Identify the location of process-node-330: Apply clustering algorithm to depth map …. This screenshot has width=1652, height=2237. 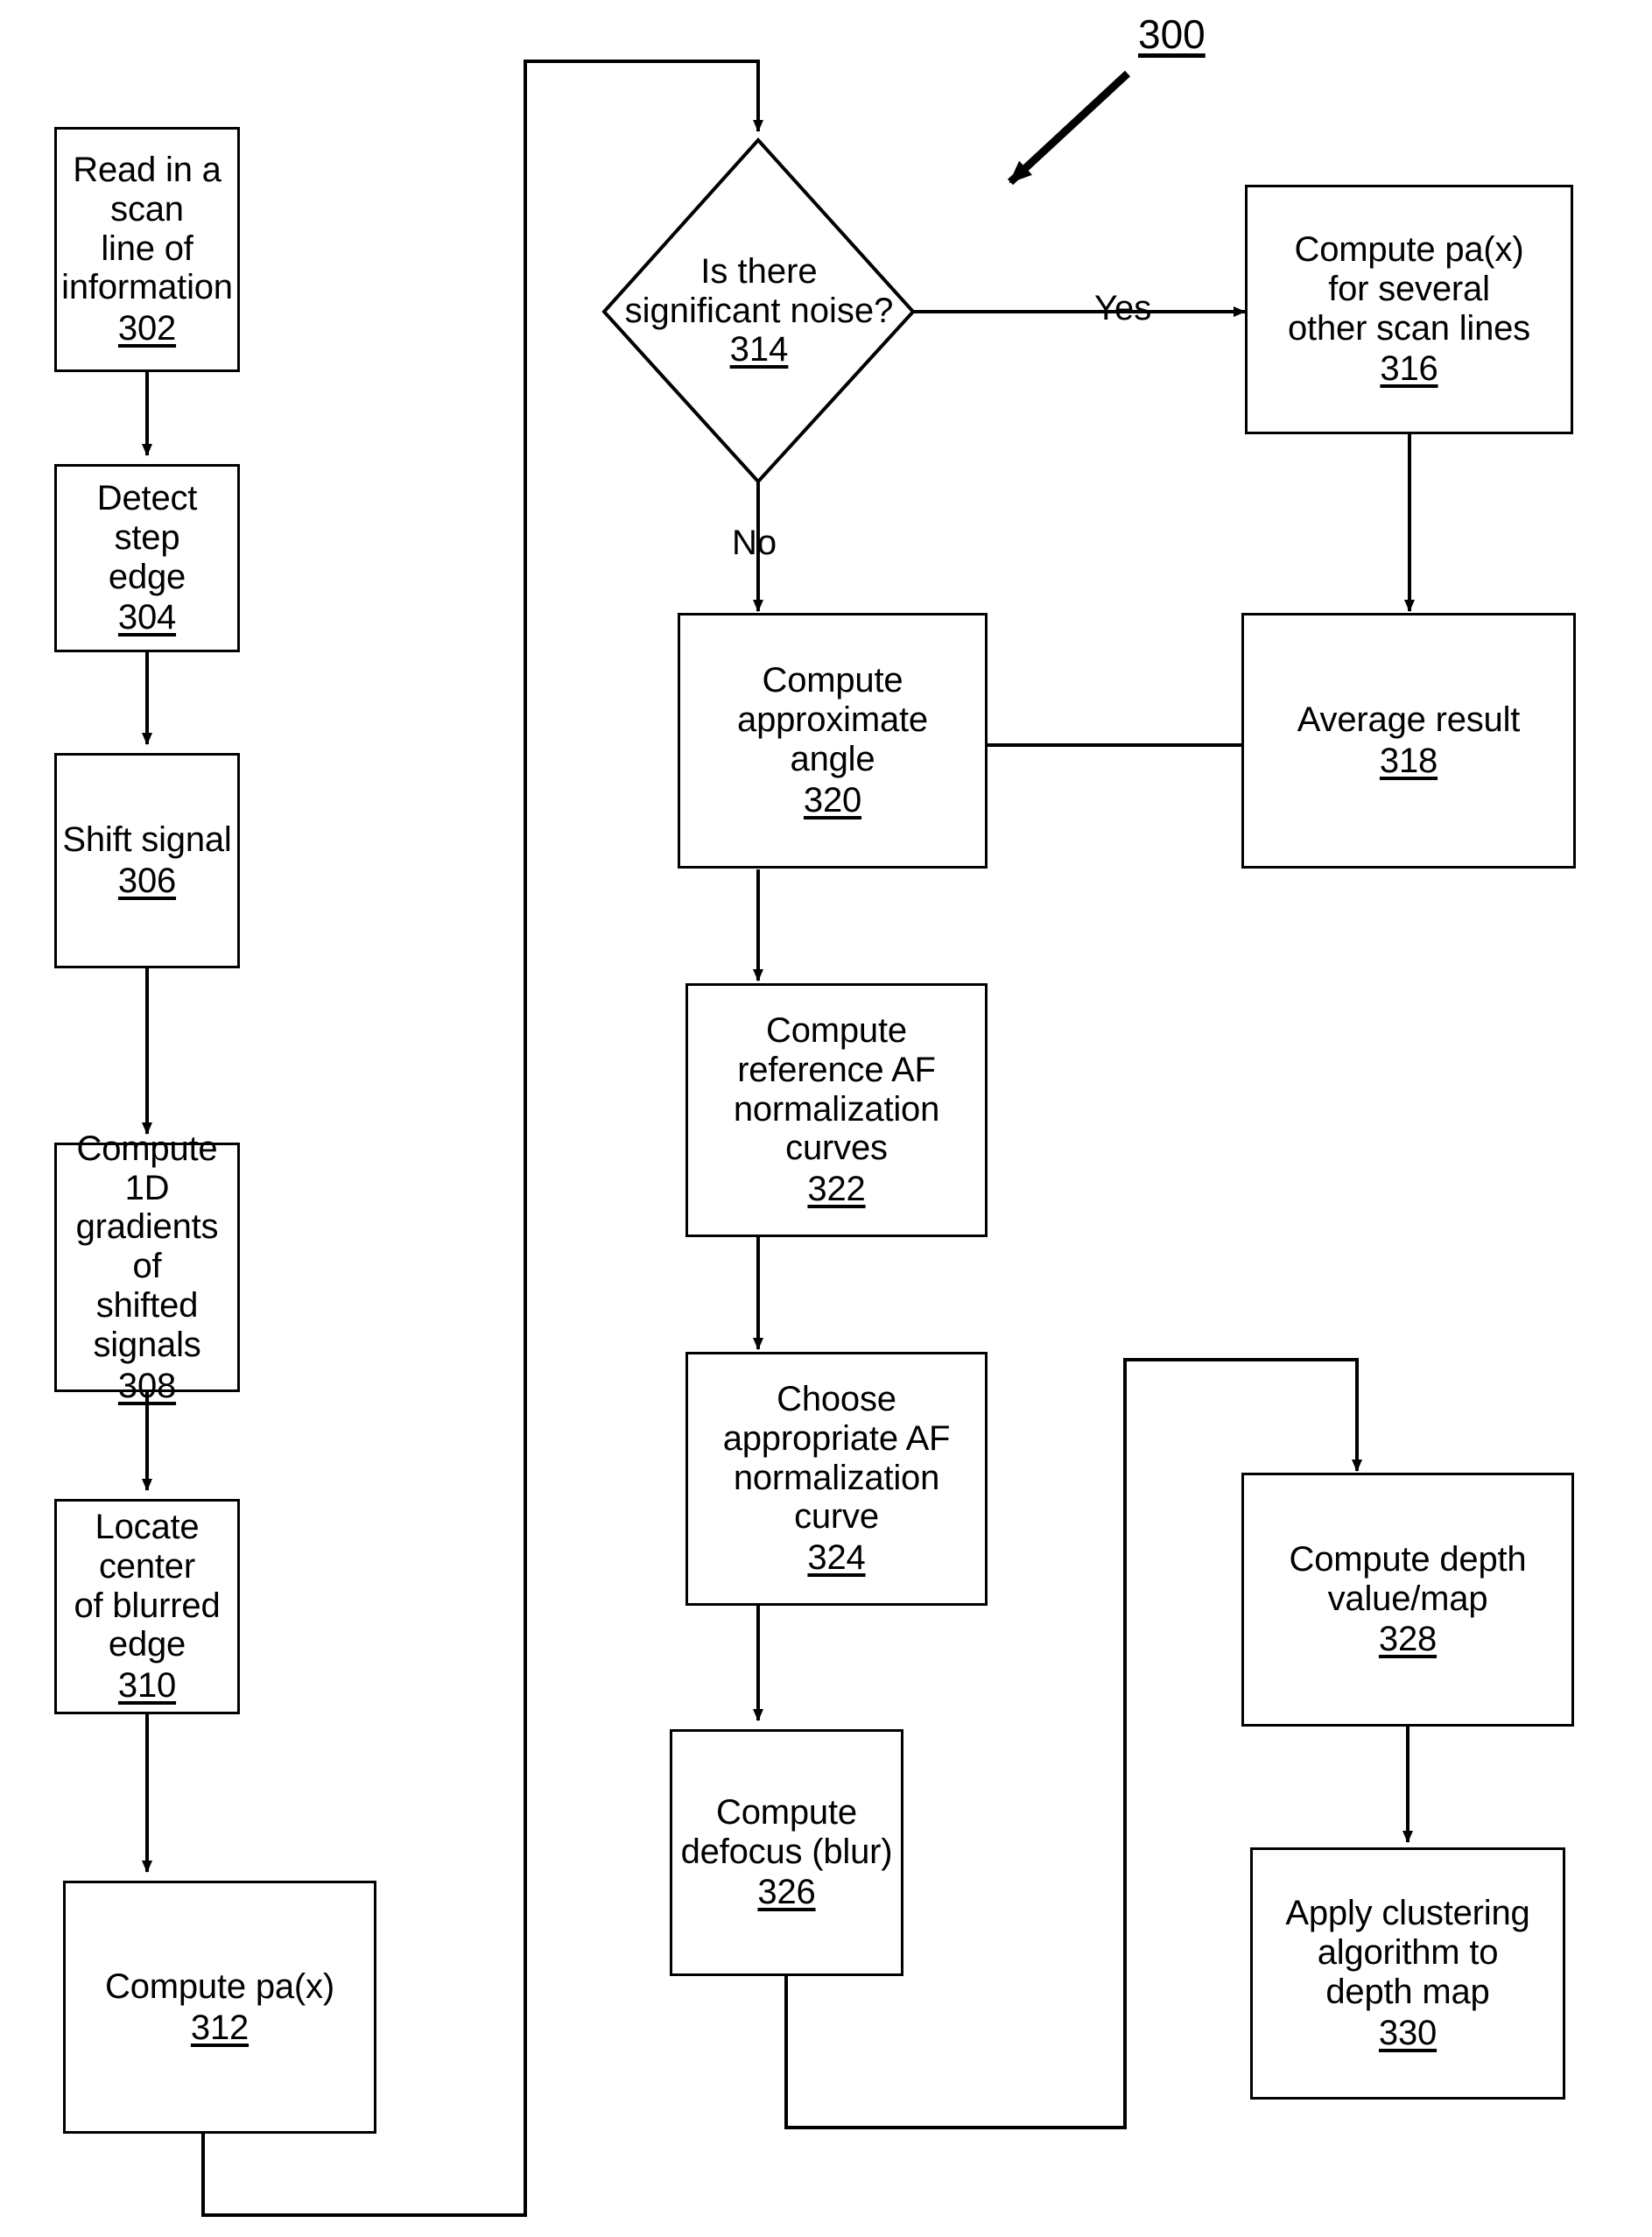
(1408, 1974).